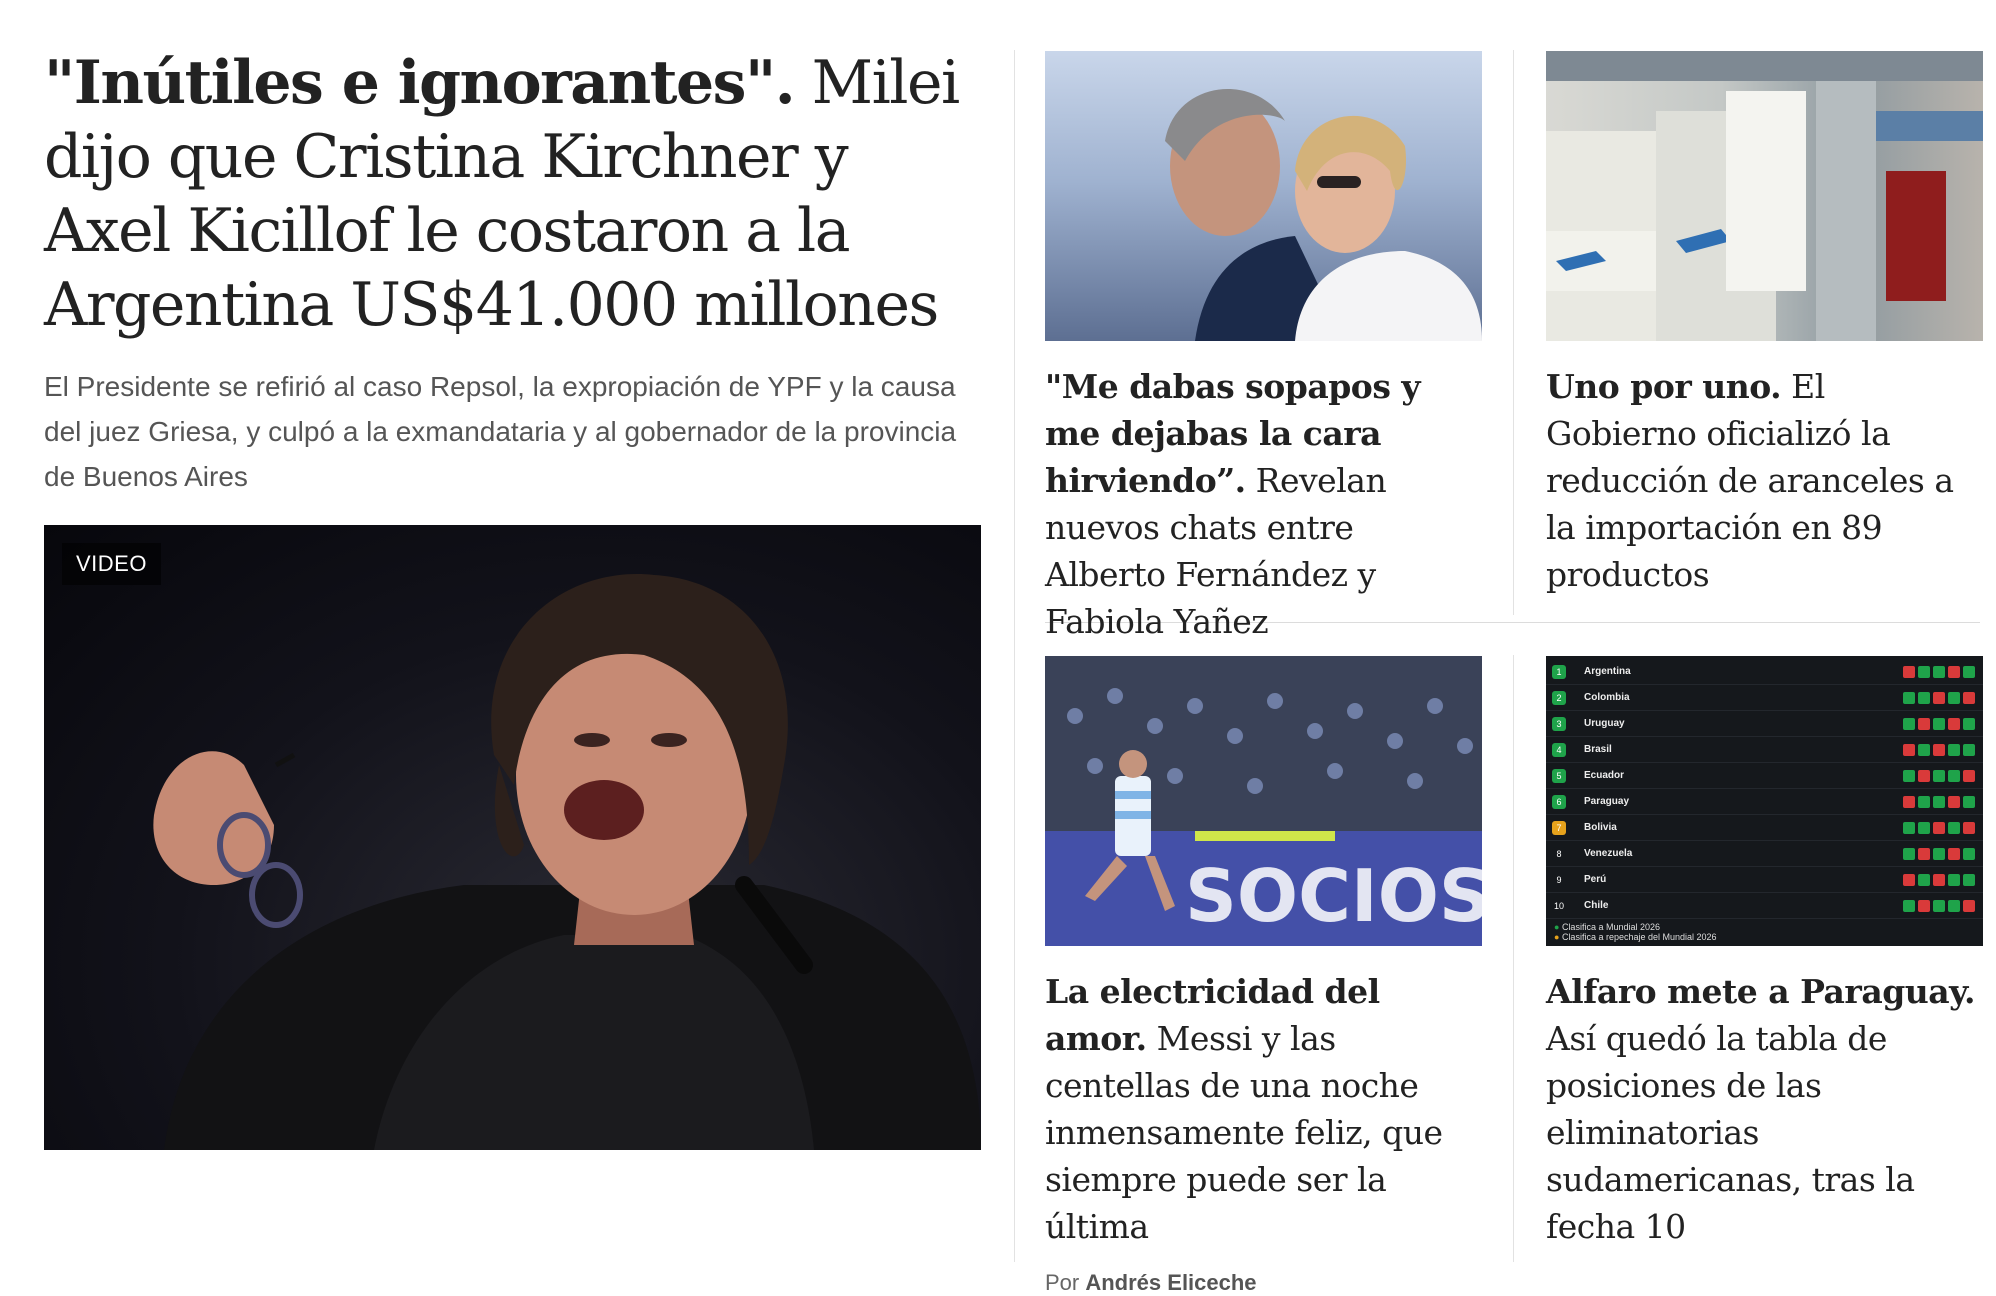 The height and width of the screenshot is (1296, 1996). I want to click on standings-row: 1 Argentina, so click(1764, 672).